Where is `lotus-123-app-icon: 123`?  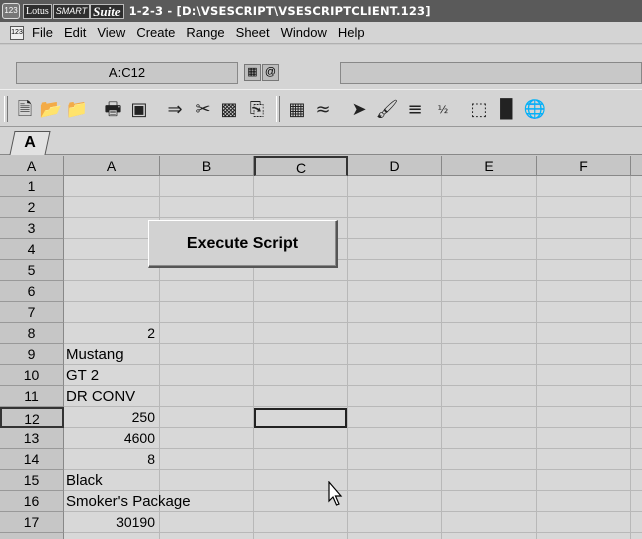
lotus-123-app-icon: 123 is located at coordinates (11, 11).